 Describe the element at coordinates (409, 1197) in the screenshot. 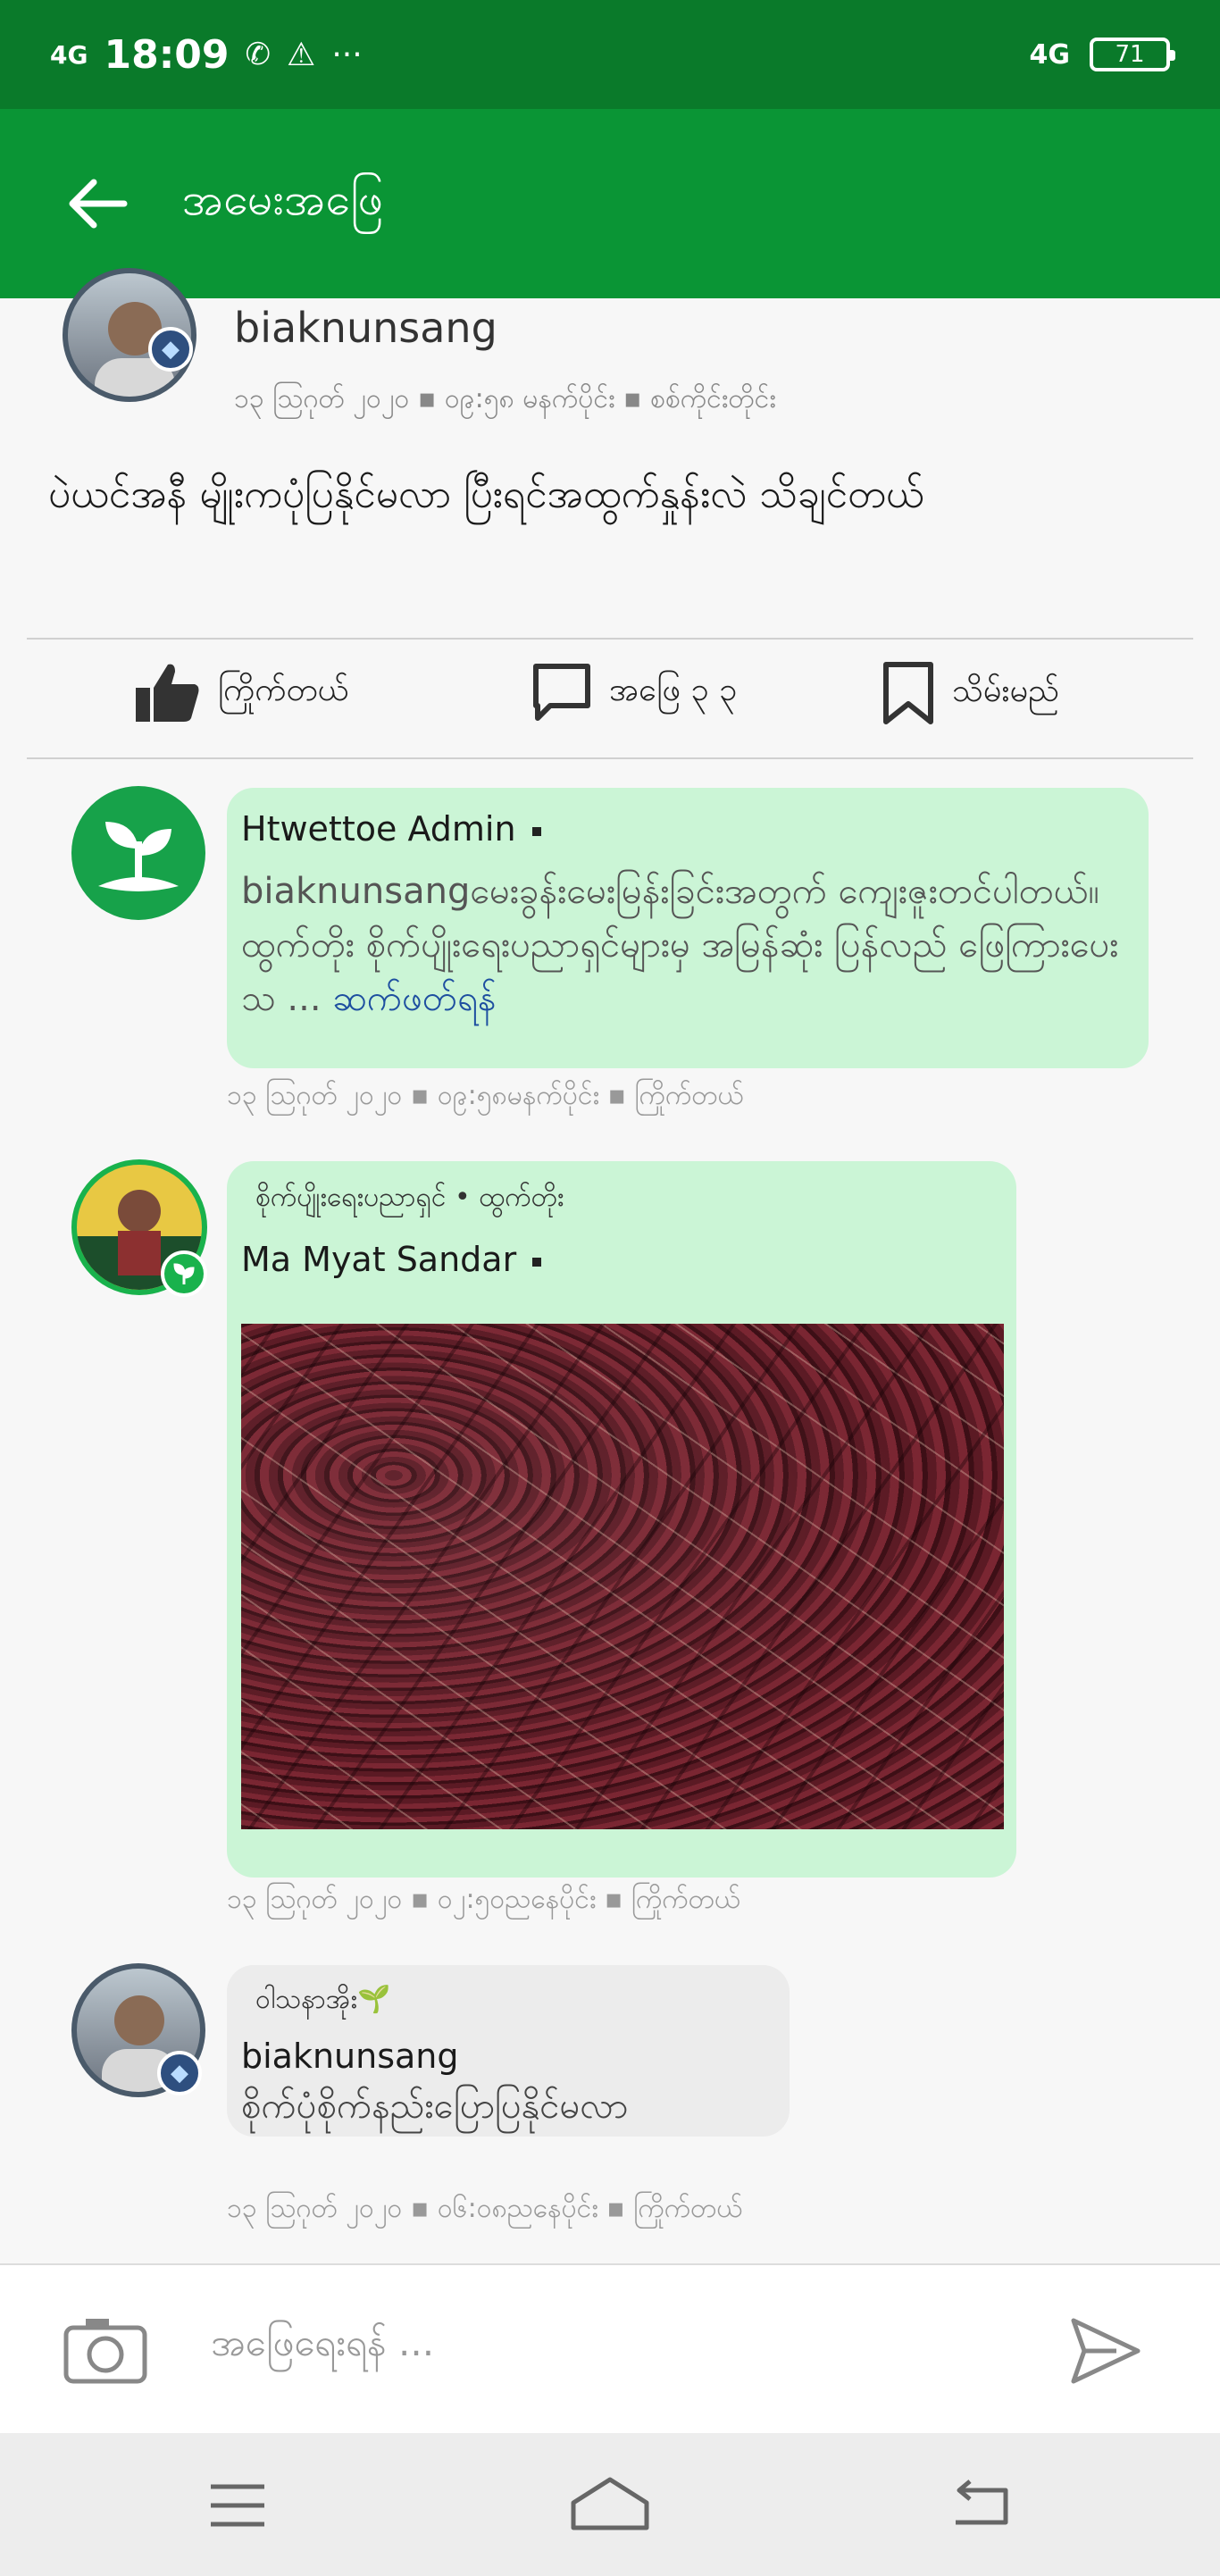

I see `comment-role: စိုက်ပျိုးရေးပညာရှင် • ထွက်တိုး` at that location.